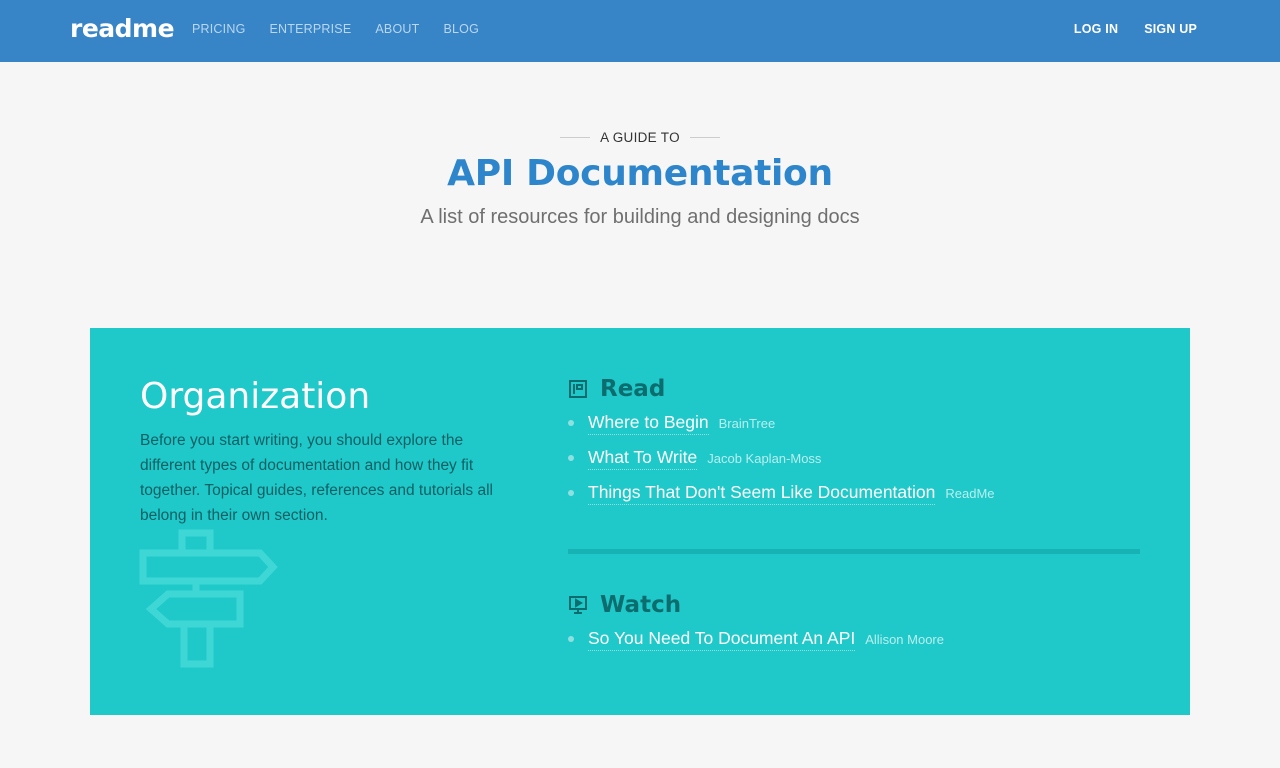 This screenshot has width=1280, height=768. Describe the element at coordinates (578, 389) in the screenshot. I see `book-icon` at that location.